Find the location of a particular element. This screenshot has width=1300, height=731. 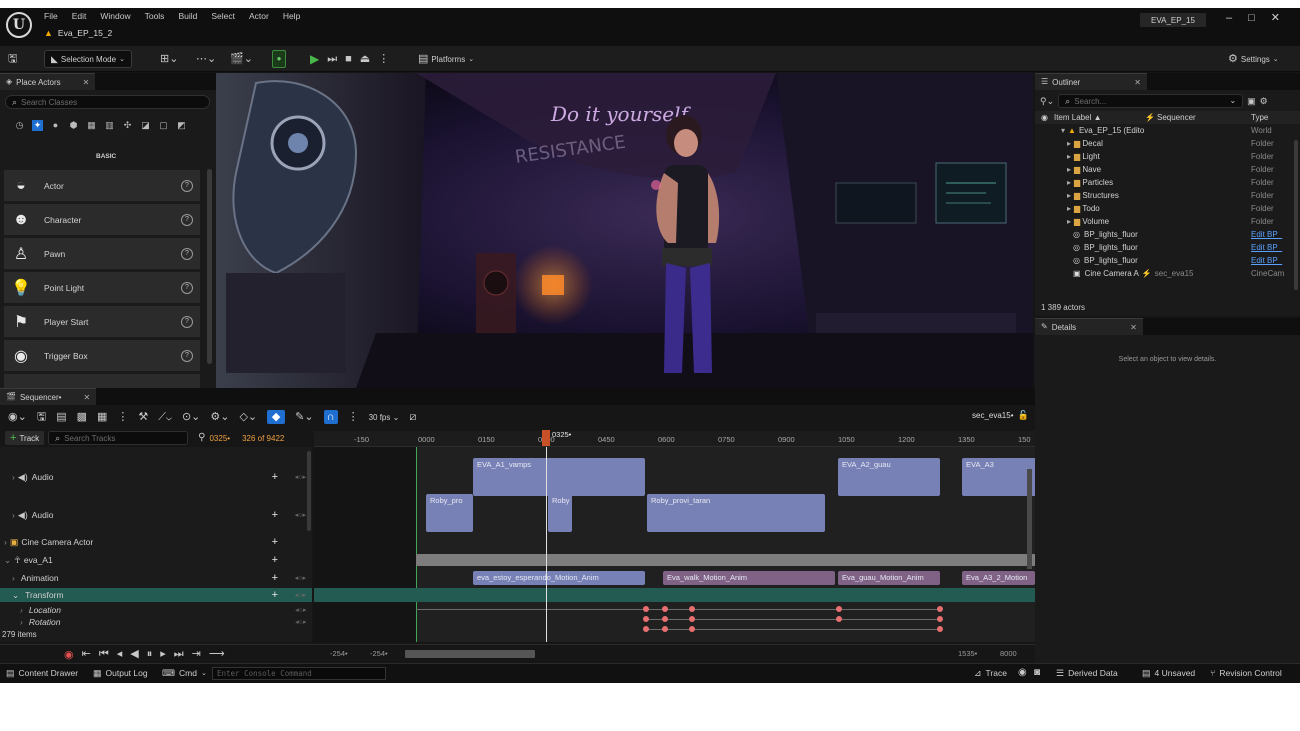

actions-icon: ⚒ is located at coordinates (143, 417).